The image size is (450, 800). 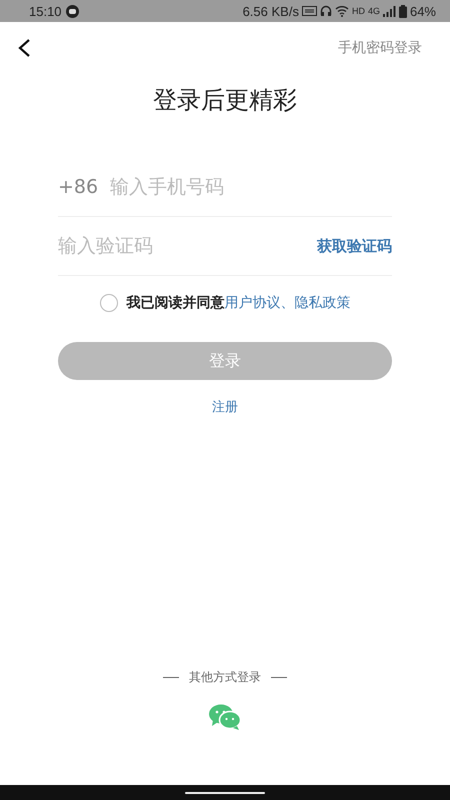 I want to click on network-speed: 6.56 KB/s, so click(x=270, y=11).